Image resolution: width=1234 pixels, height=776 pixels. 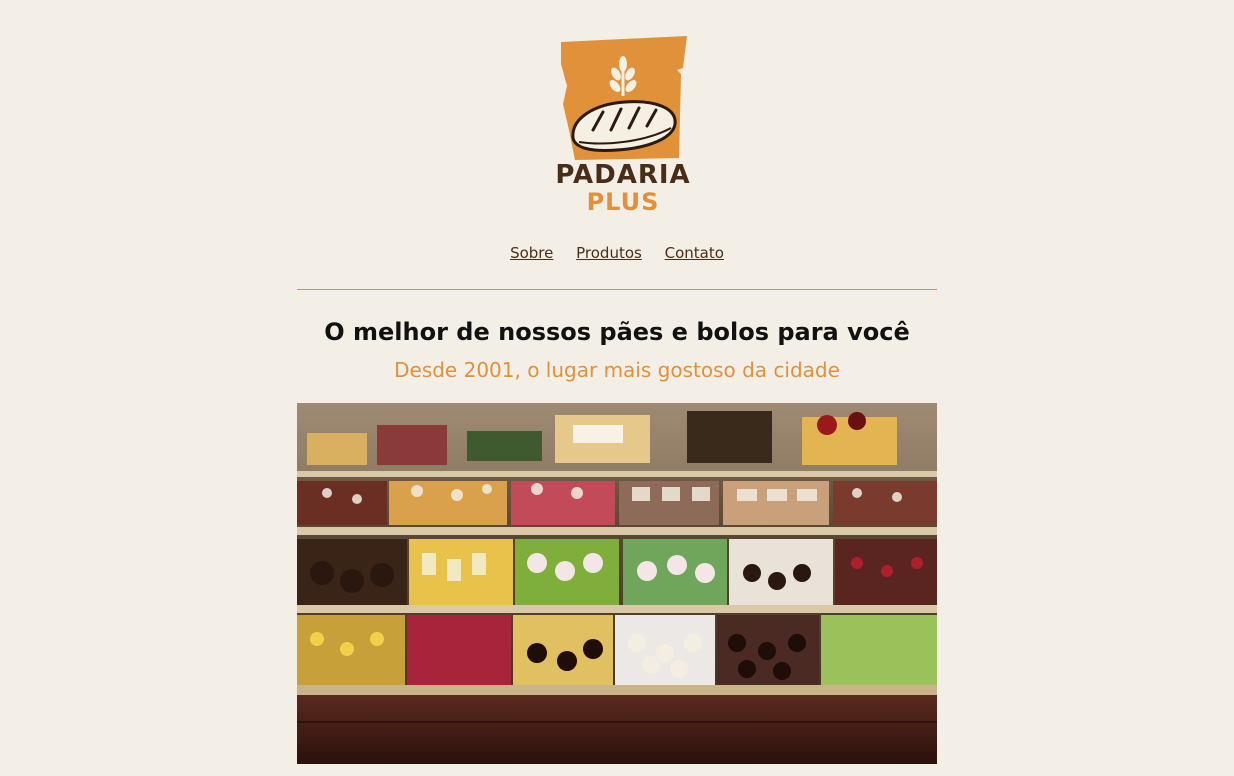 What do you see at coordinates (623, 202) in the screenshot?
I see `brand-name-line2: PLUS` at bounding box center [623, 202].